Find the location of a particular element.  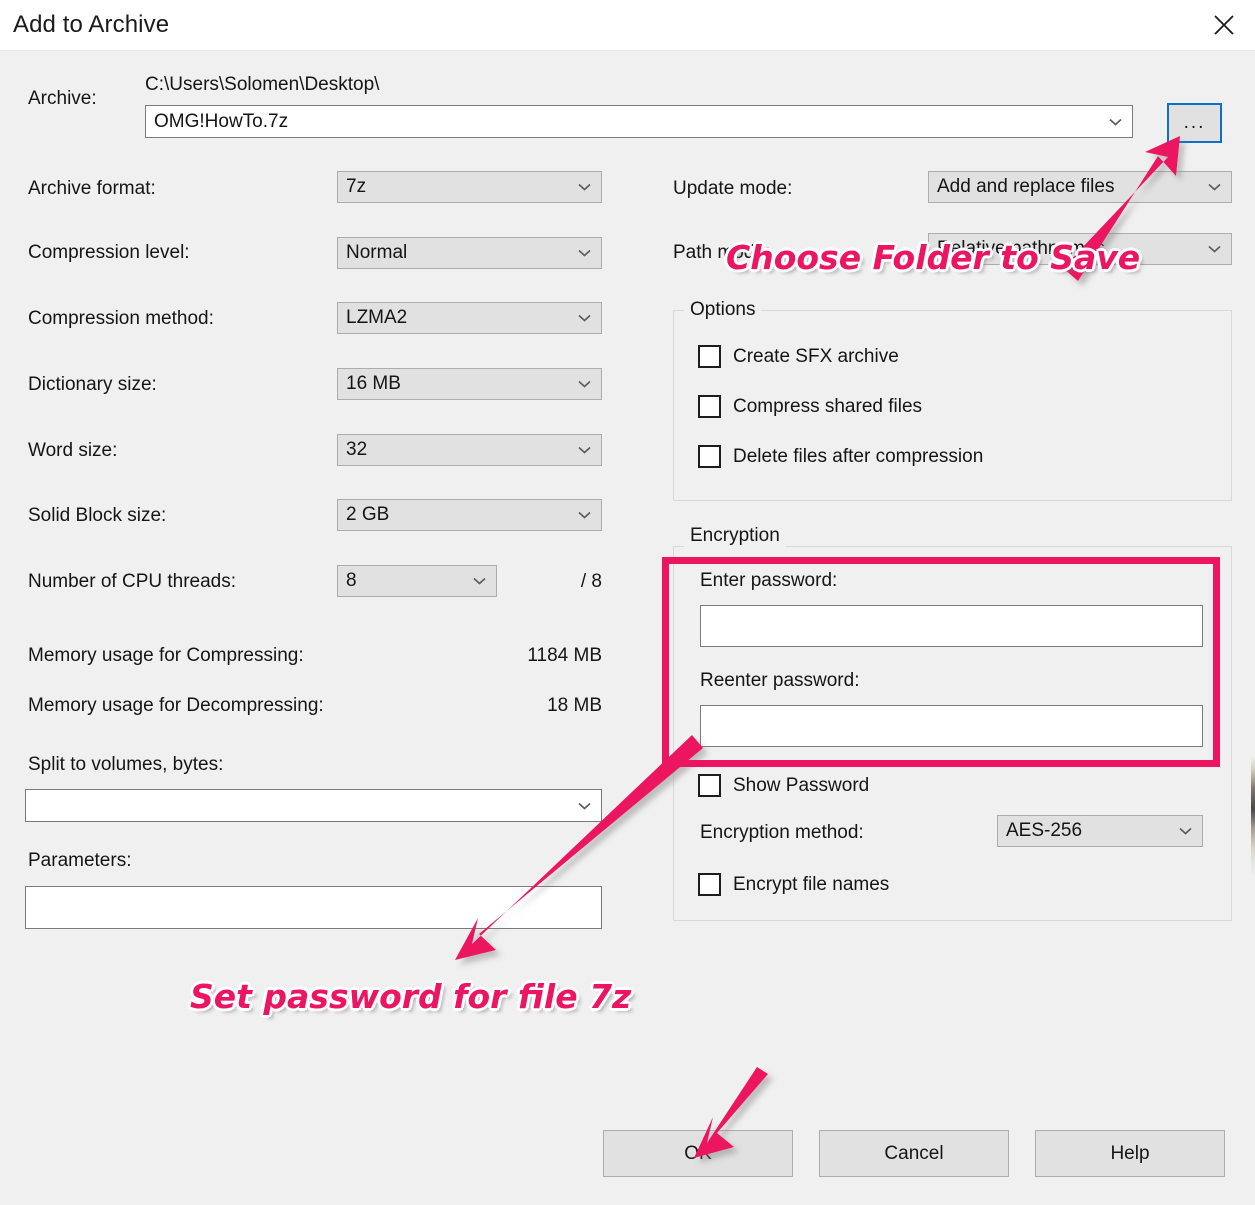

split-volumes-label: Split to volumes, bytes: is located at coordinates (126, 764).